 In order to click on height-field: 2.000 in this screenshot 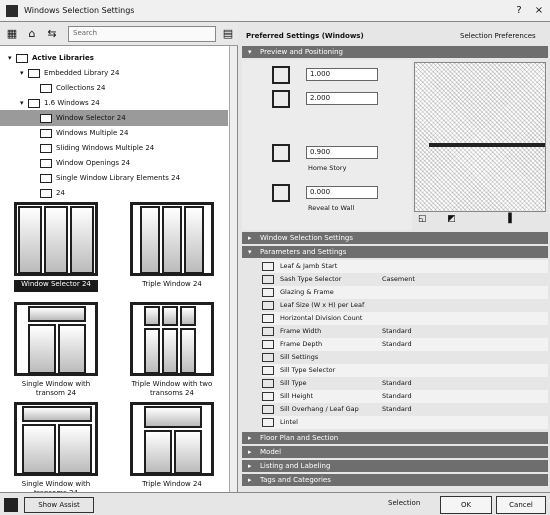, I will do `click(342, 98)`.